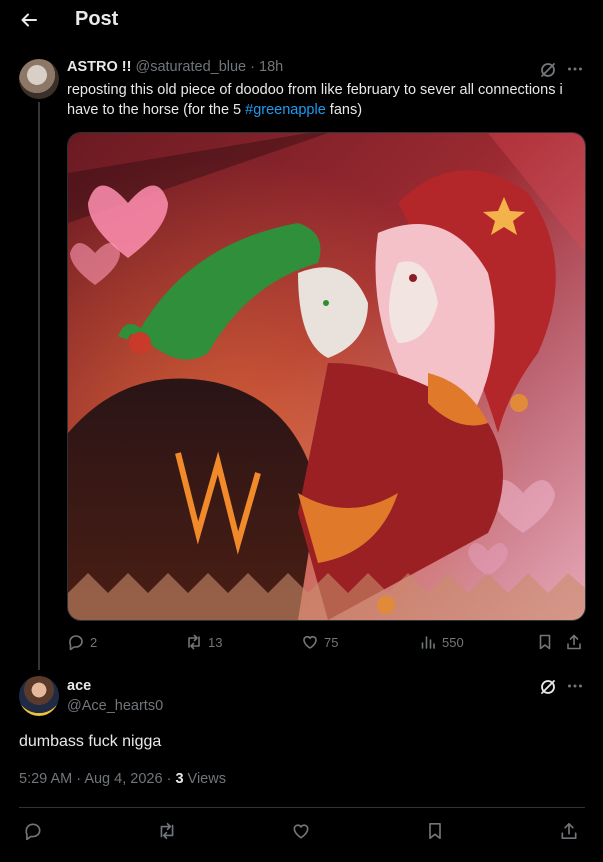 Image resolution: width=603 pixels, height=862 pixels. Describe the element at coordinates (79, 686) in the screenshot. I see `display-name: ace` at that location.